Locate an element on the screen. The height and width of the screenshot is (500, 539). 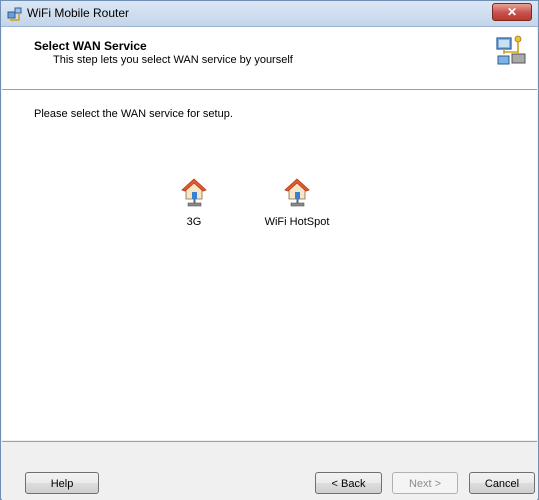
app-network-icon is located at coordinates (14, 14).